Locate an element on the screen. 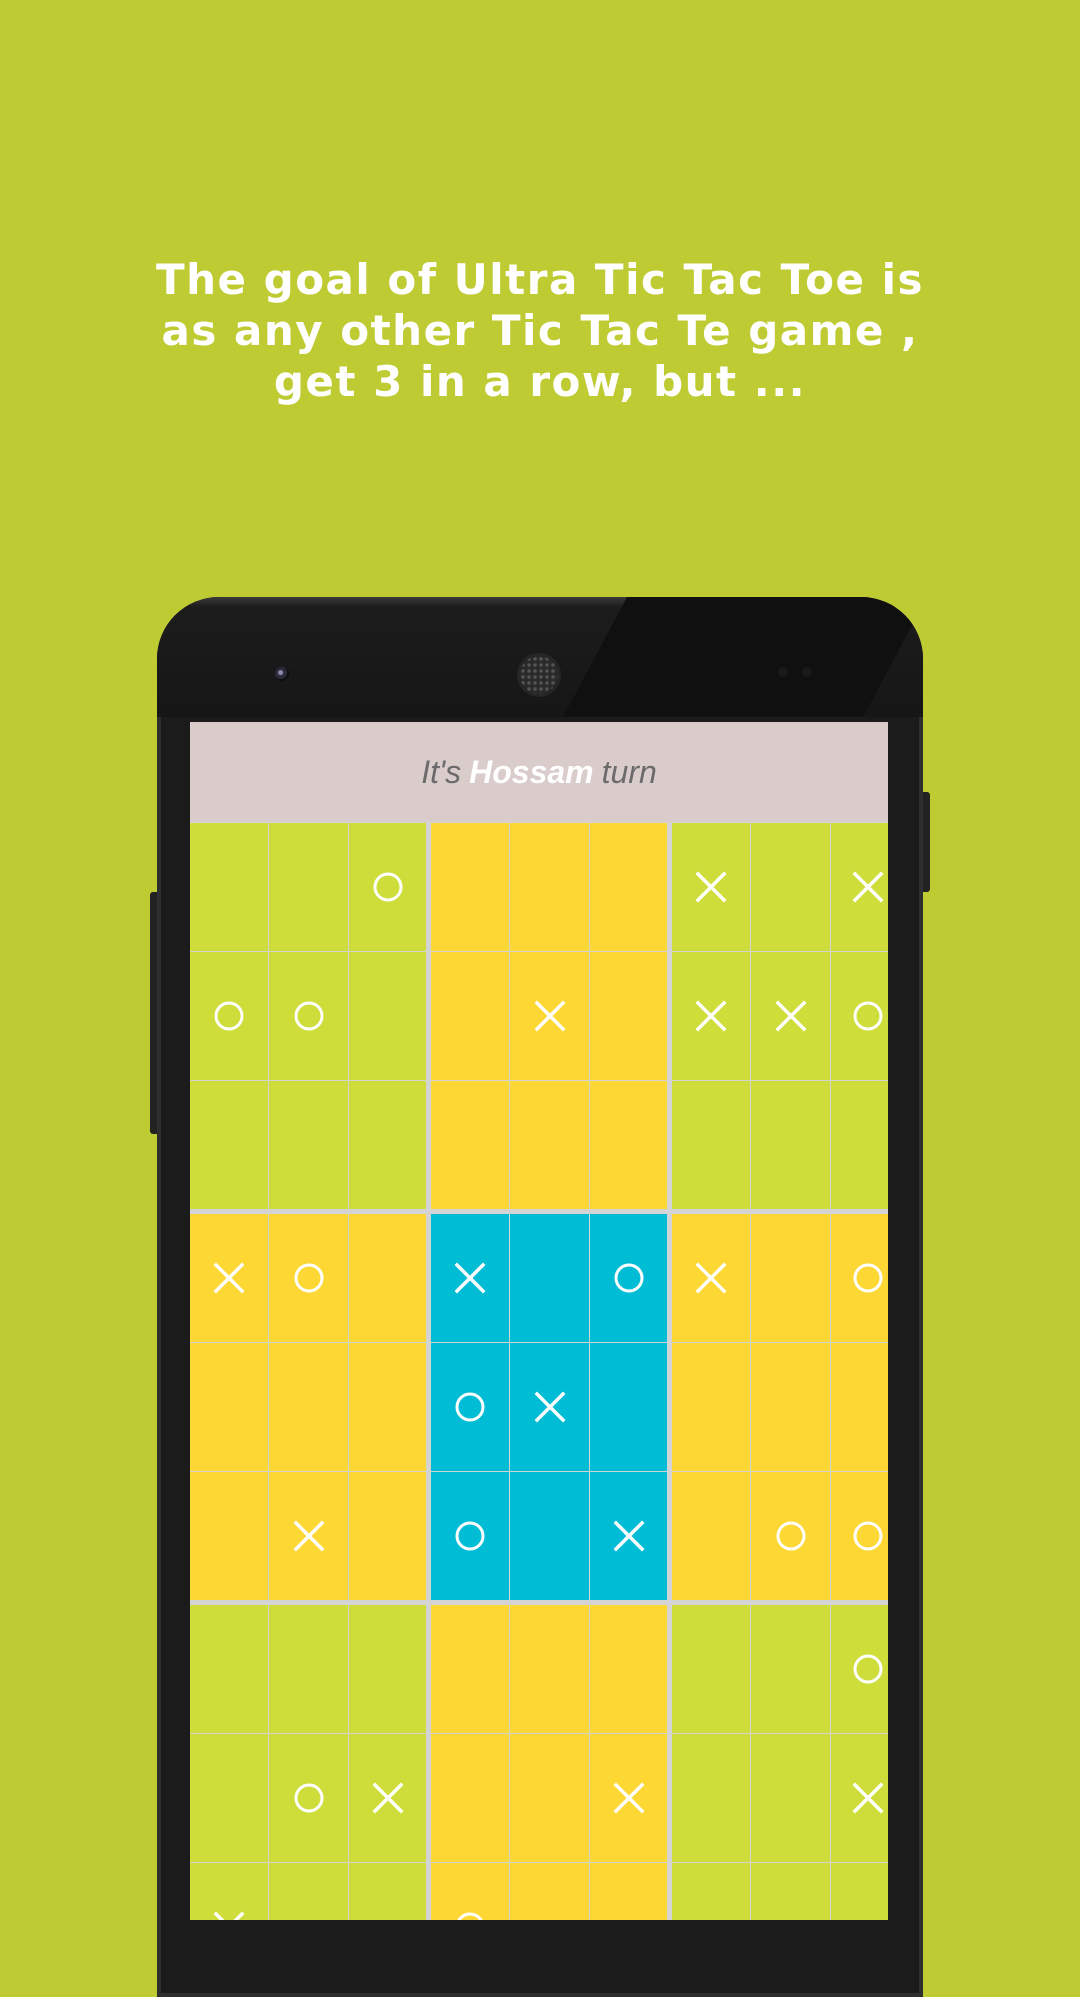 Image resolution: width=1080 pixels, height=1997 pixels. turn-indicator: It's Hossam turn is located at coordinates (539, 772).